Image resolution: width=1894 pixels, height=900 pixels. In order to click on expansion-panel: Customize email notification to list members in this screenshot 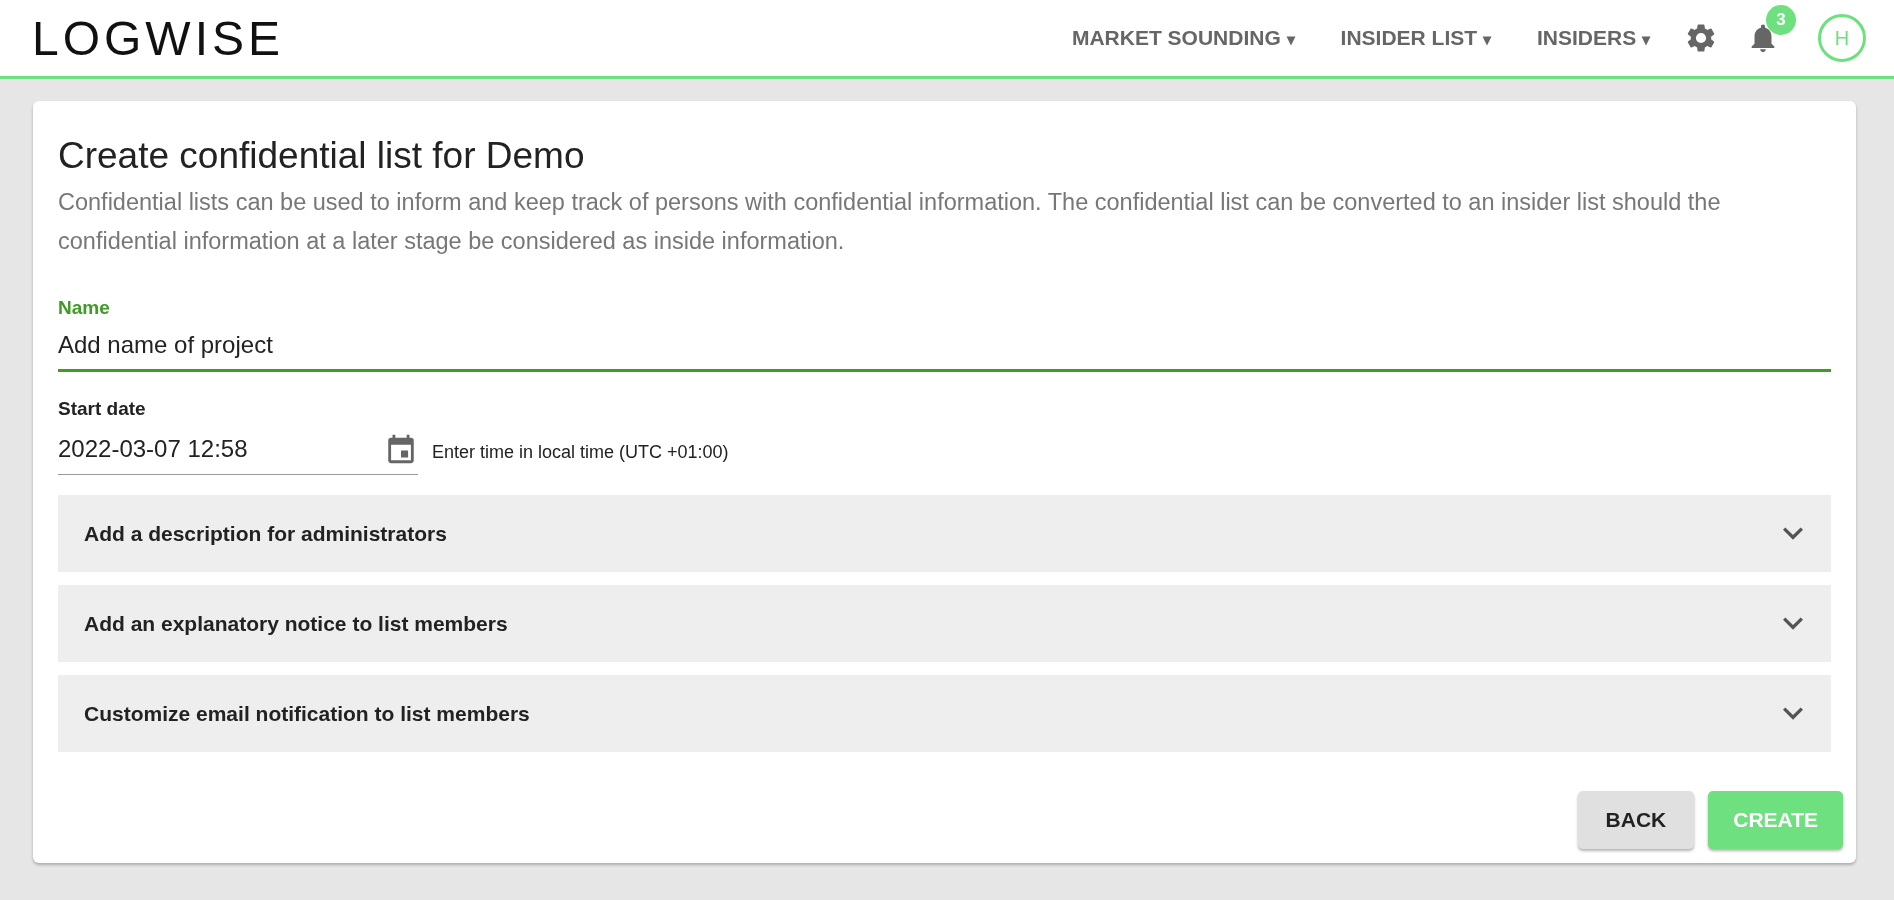, I will do `click(944, 713)`.